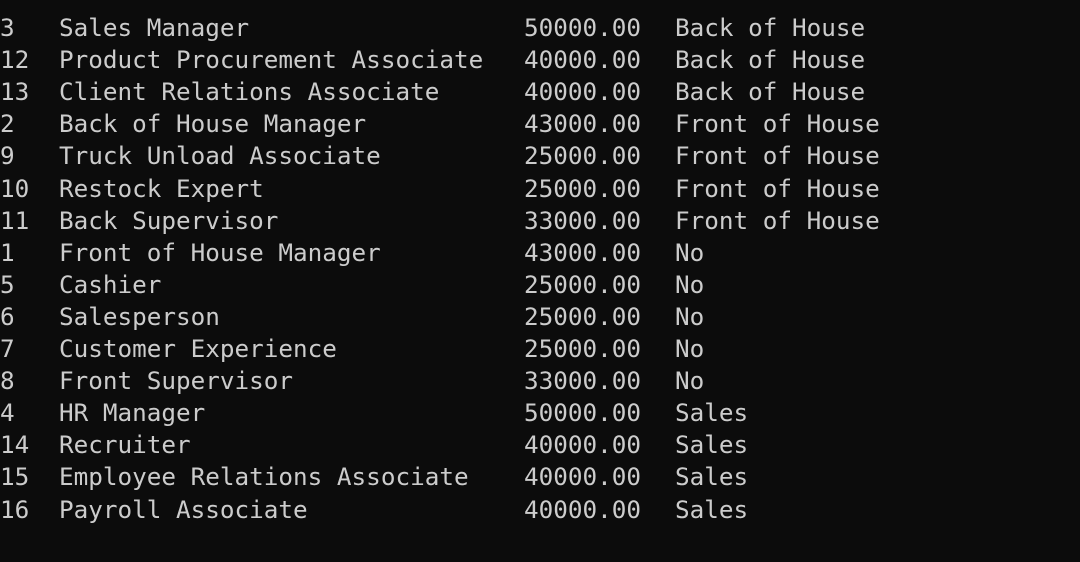 The image size is (1080, 562). I want to click on row-id: 10, so click(15, 188).